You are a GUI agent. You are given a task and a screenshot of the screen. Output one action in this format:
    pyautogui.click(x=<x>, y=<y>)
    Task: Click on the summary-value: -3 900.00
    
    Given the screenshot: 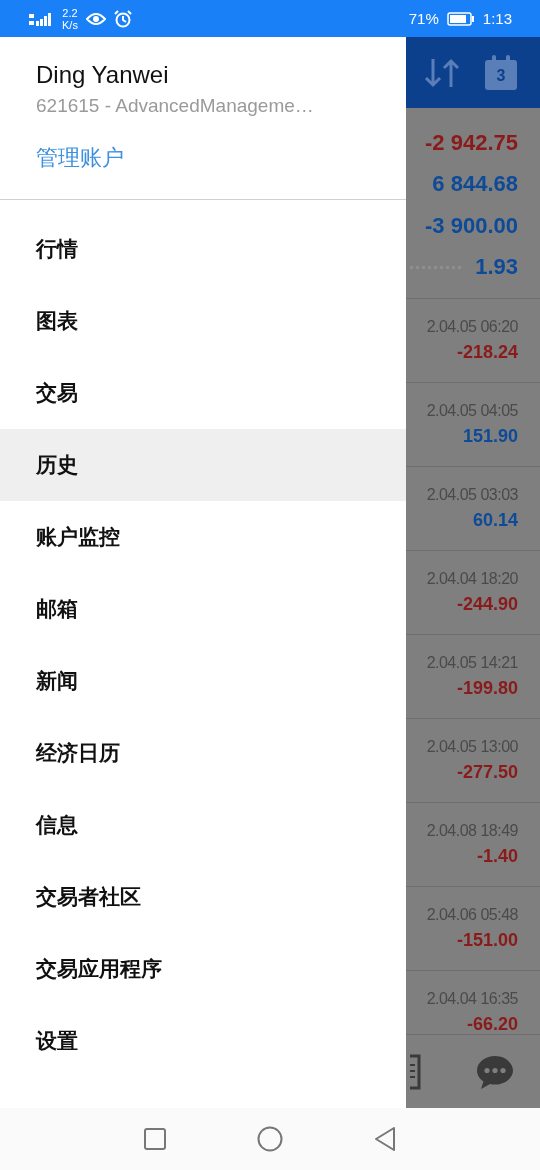 What is the action you would take?
    pyautogui.click(x=471, y=225)
    